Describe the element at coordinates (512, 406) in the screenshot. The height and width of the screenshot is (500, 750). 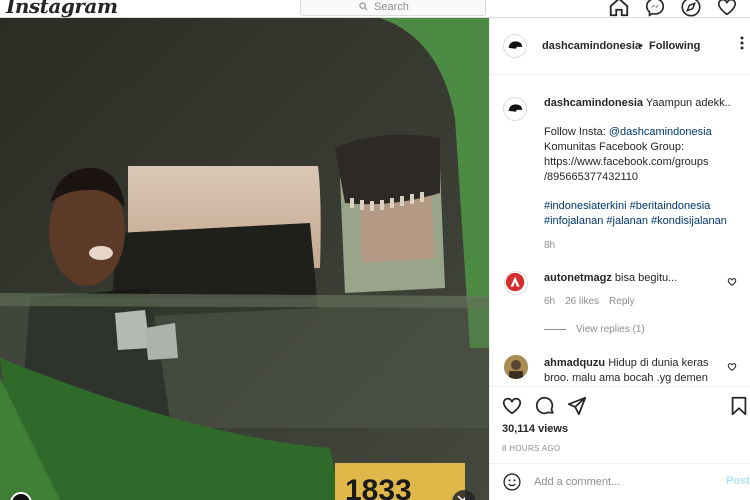
I see `like-icon` at that location.